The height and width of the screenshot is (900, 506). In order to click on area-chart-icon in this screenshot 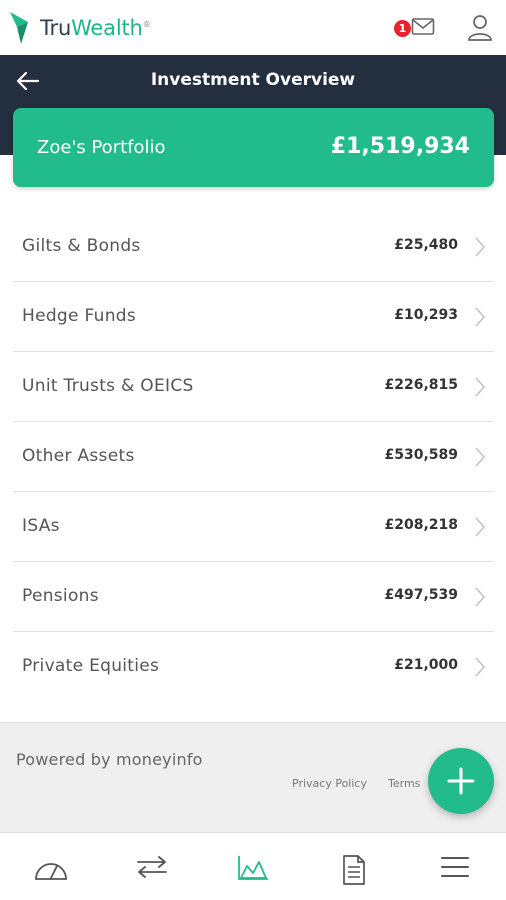, I will do `click(252, 868)`.